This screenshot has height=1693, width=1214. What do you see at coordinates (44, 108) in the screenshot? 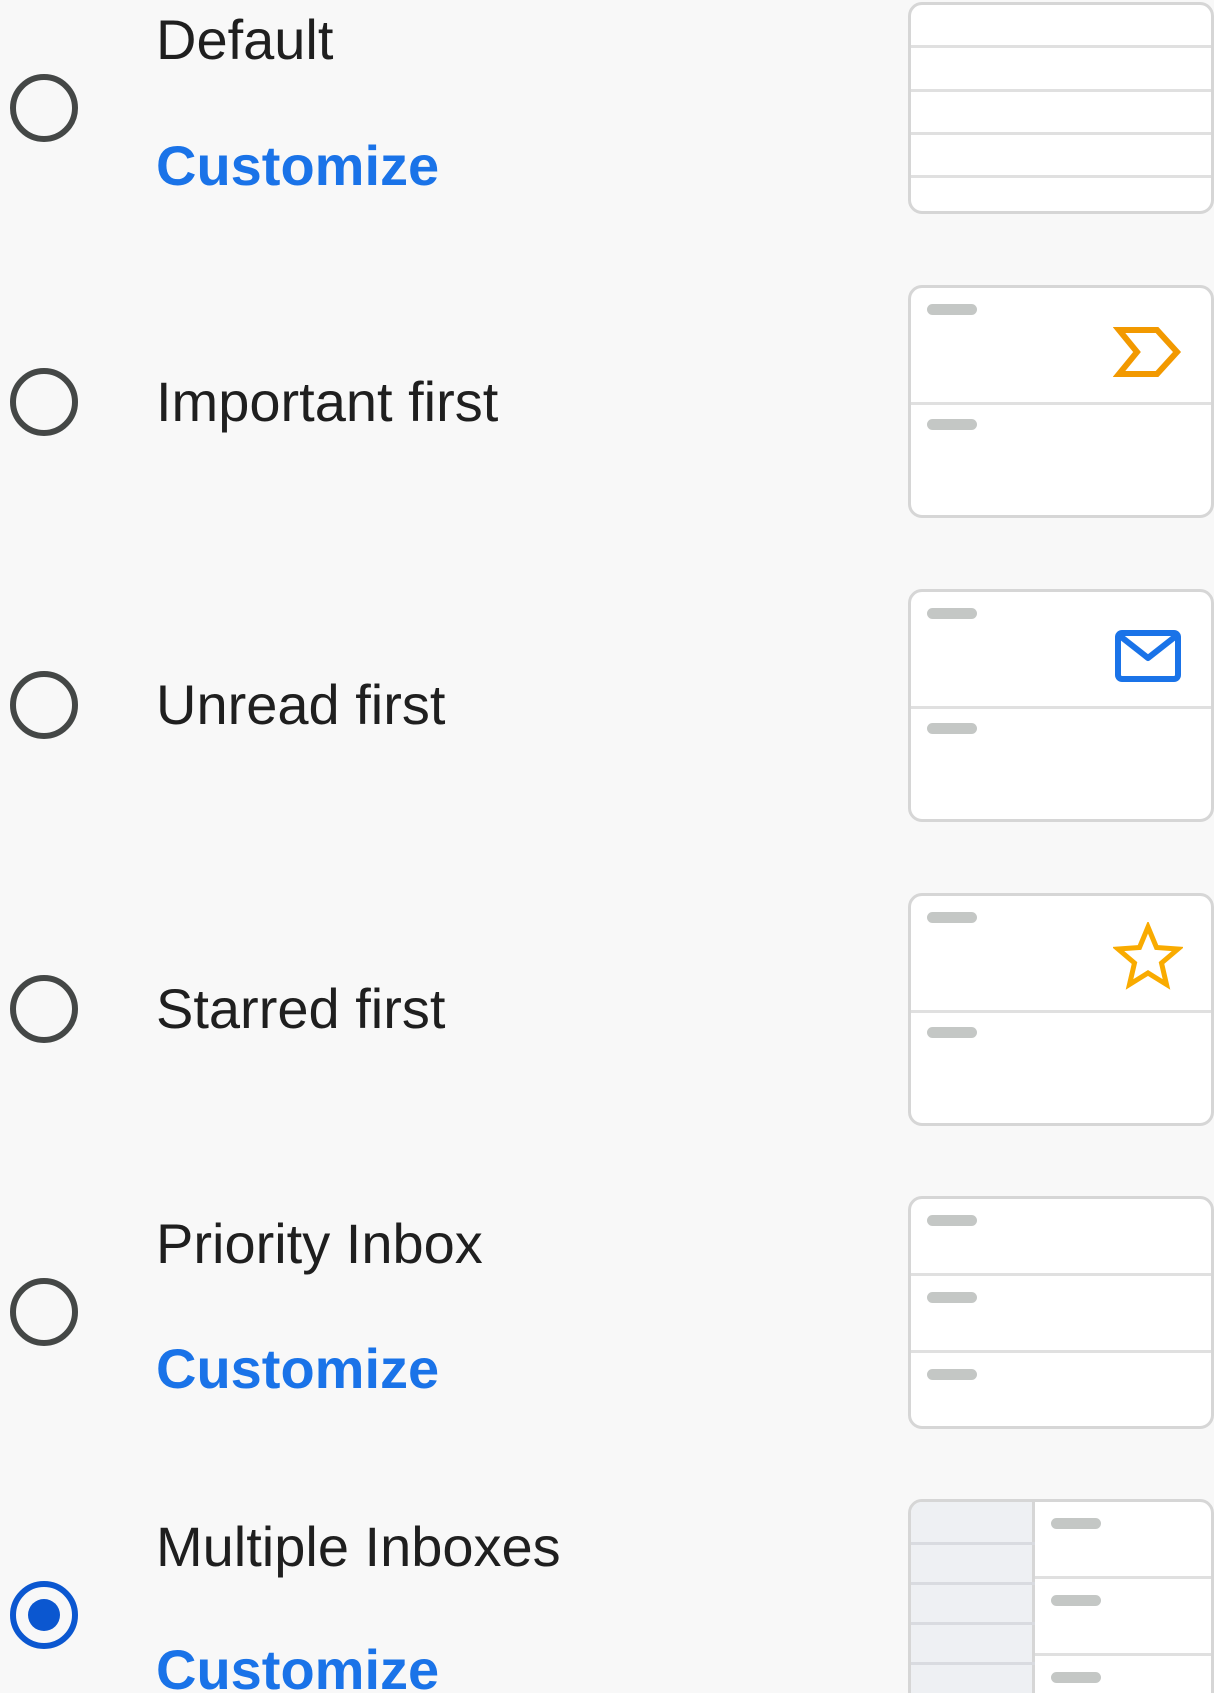
I see `radio-default` at bounding box center [44, 108].